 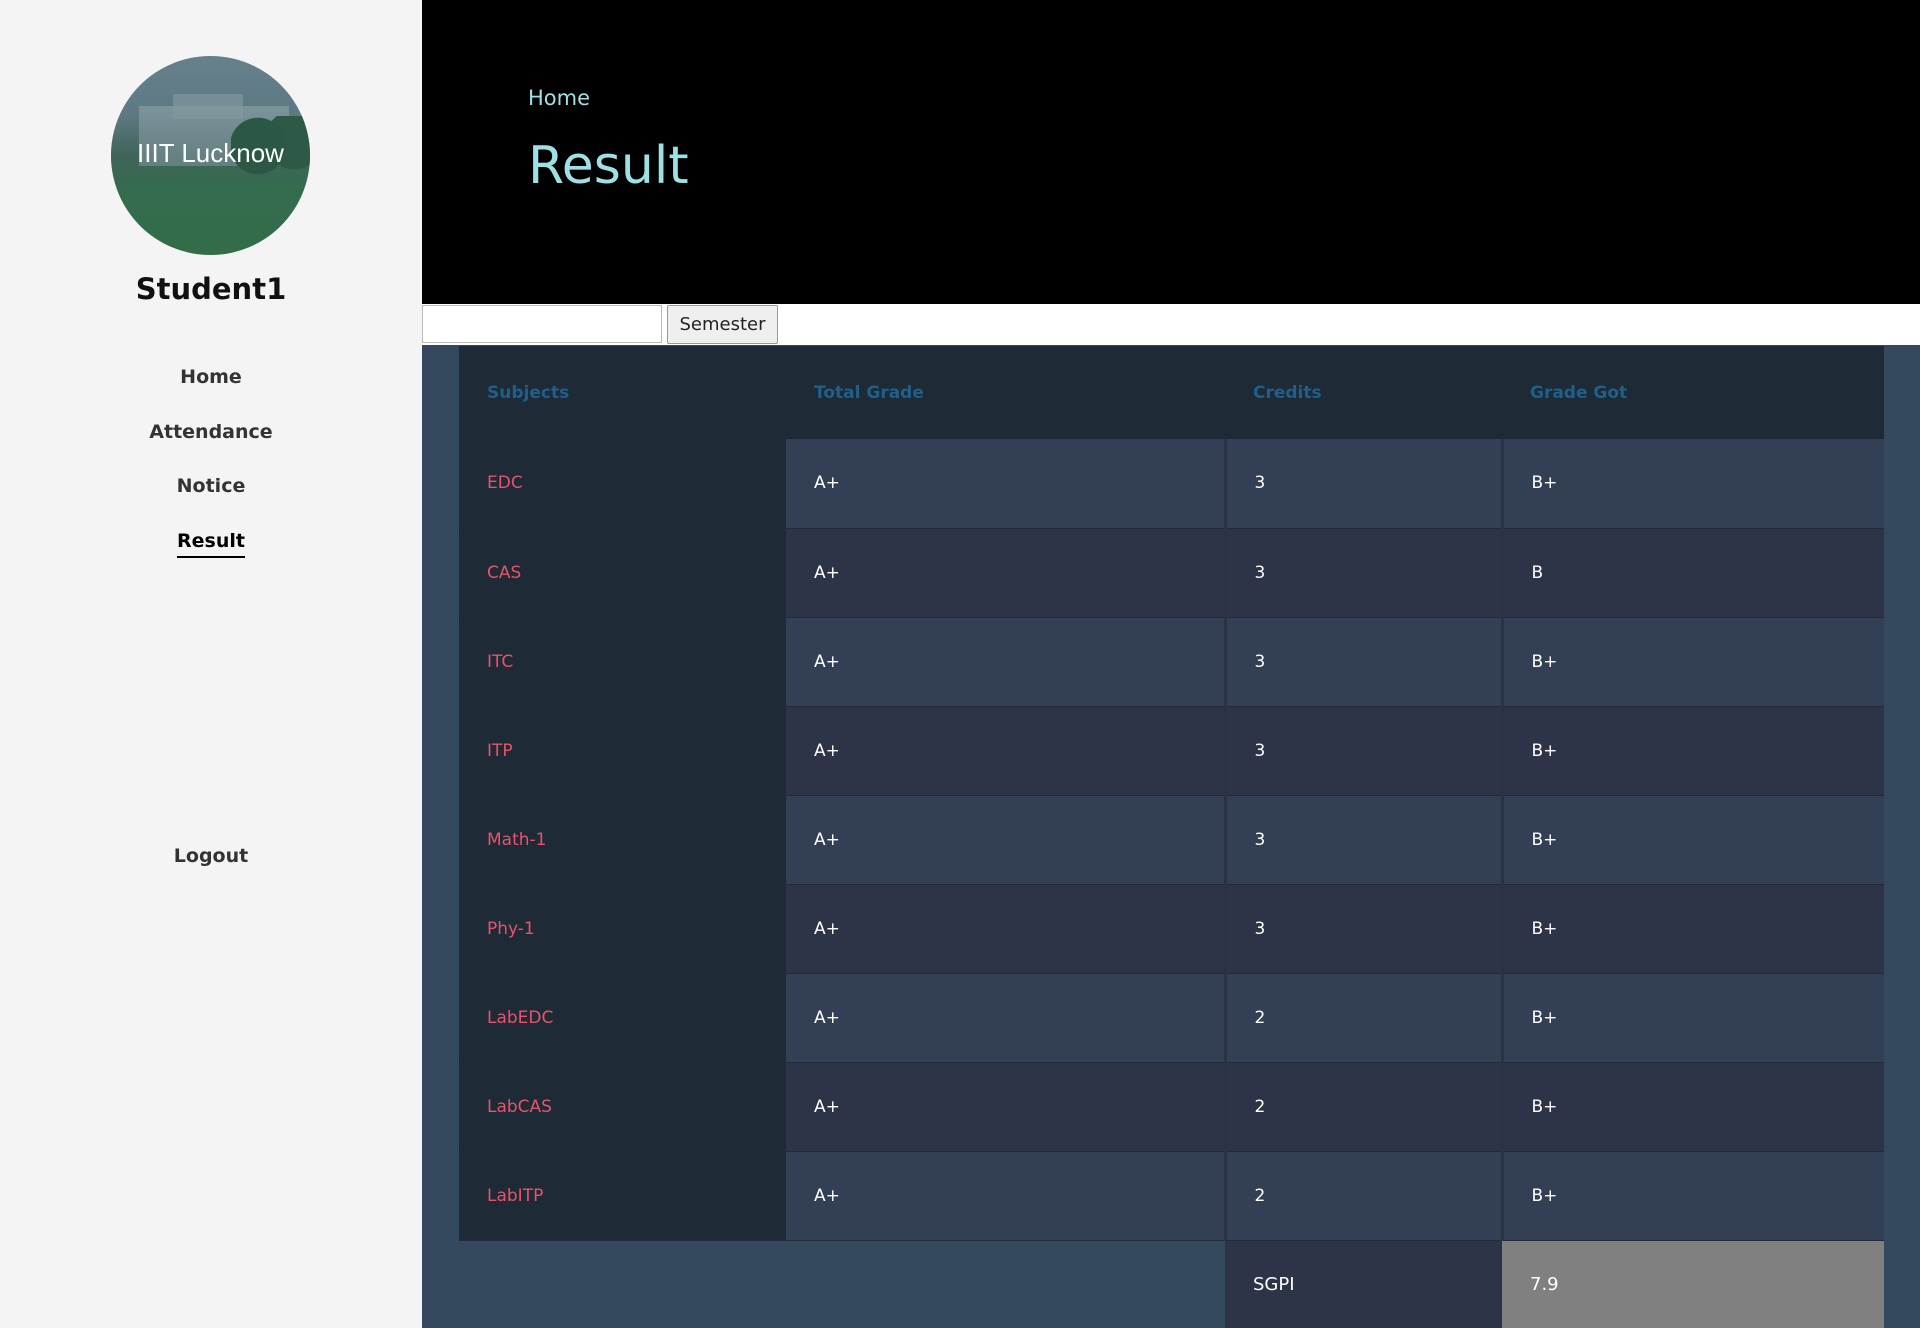 I want to click on sidebar-item-attendance: Attendance, so click(x=211, y=442).